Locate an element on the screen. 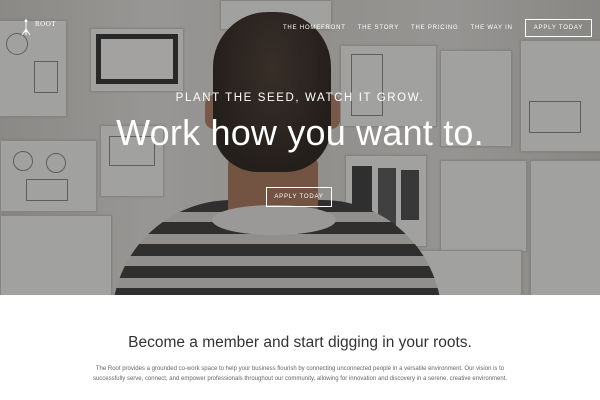 This screenshot has height=400, width=600. nav-item-pricing: THE PRICING is located at coordinates (434, 28).